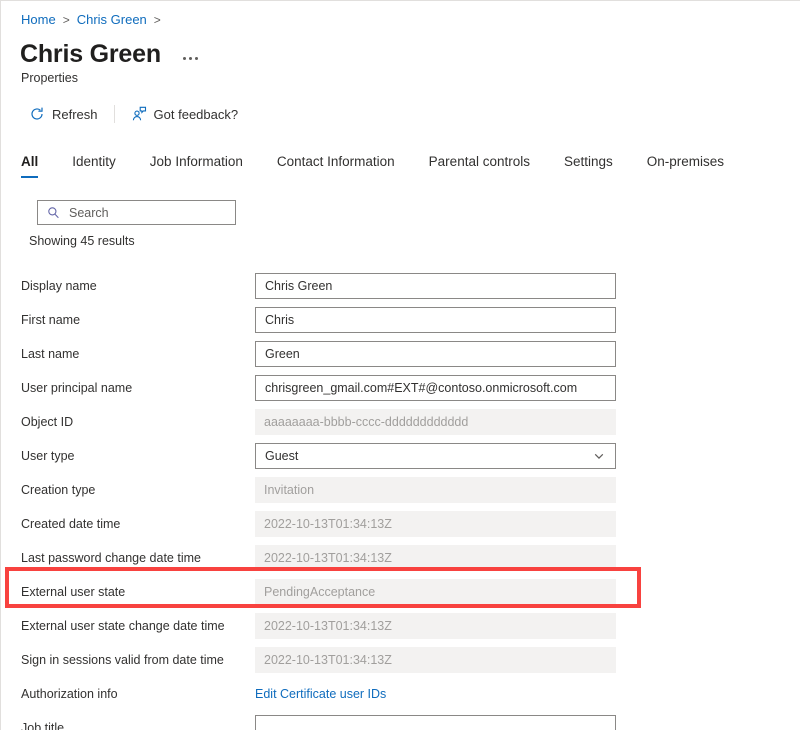  What do you see at coordinates (94, 166) in the screenshot?
I see `tab-identity: Identity` at bounding box center [94, 166].